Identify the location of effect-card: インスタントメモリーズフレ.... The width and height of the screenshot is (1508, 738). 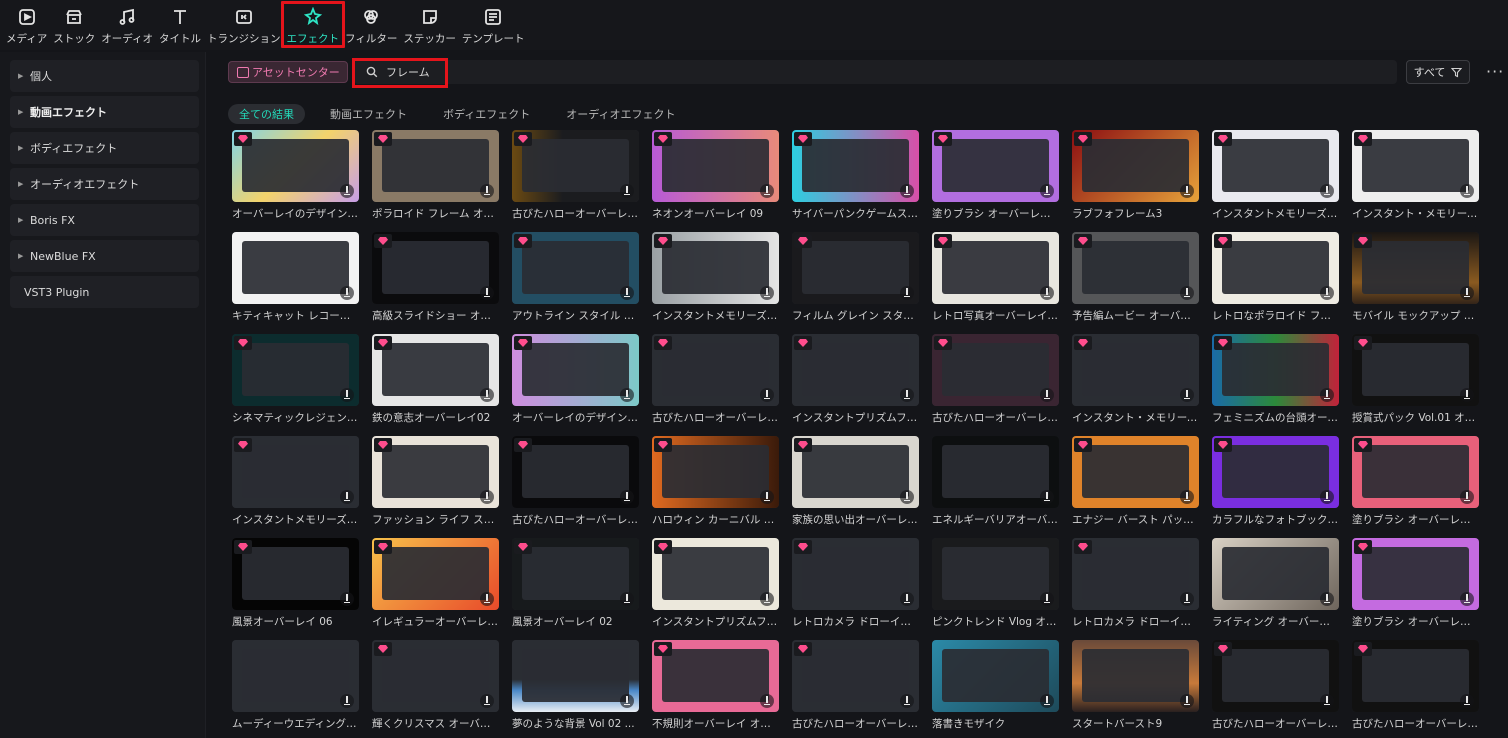
(295, 487).